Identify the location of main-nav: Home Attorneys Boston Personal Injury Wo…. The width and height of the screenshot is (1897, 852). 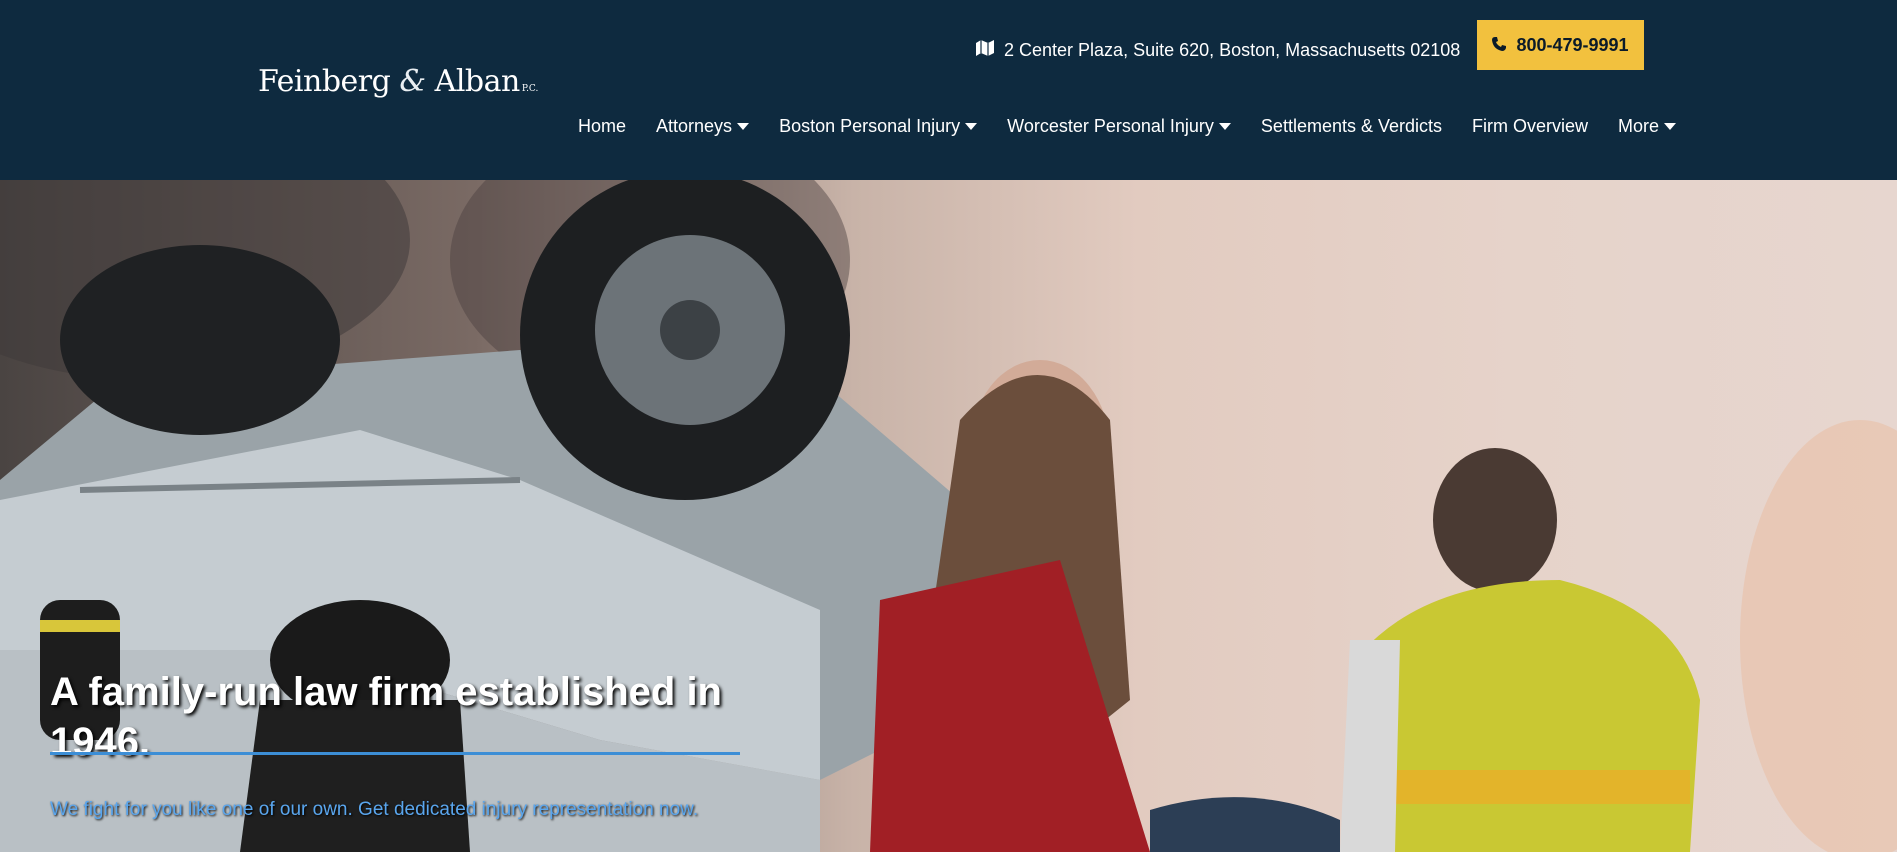
(1127, 126).